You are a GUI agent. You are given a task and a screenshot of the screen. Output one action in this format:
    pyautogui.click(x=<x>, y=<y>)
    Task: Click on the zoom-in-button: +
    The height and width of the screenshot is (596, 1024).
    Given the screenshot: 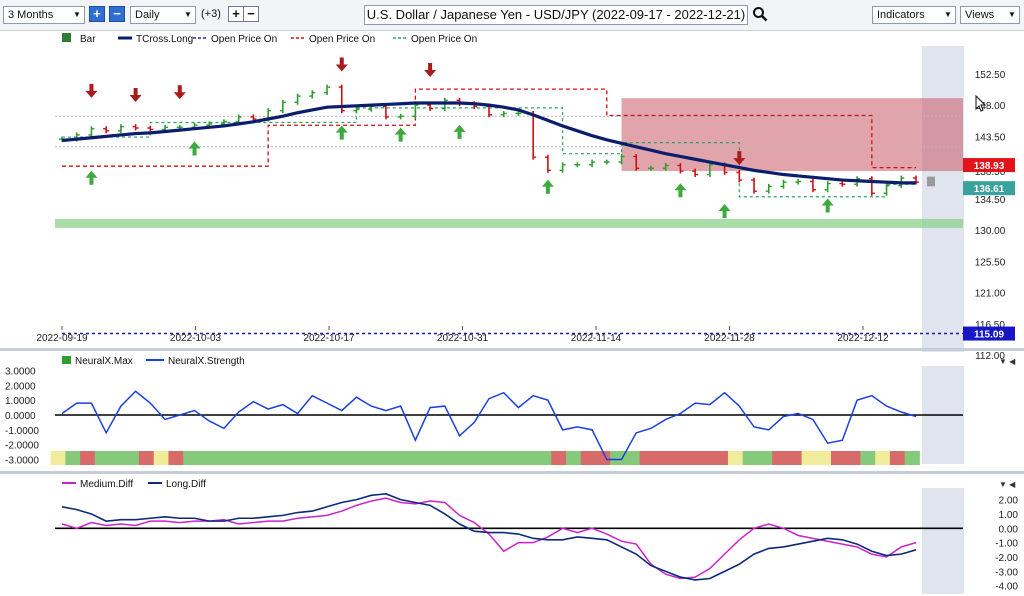 What is the action you would take?
    pyautogui.click(x=97, y=14)
    